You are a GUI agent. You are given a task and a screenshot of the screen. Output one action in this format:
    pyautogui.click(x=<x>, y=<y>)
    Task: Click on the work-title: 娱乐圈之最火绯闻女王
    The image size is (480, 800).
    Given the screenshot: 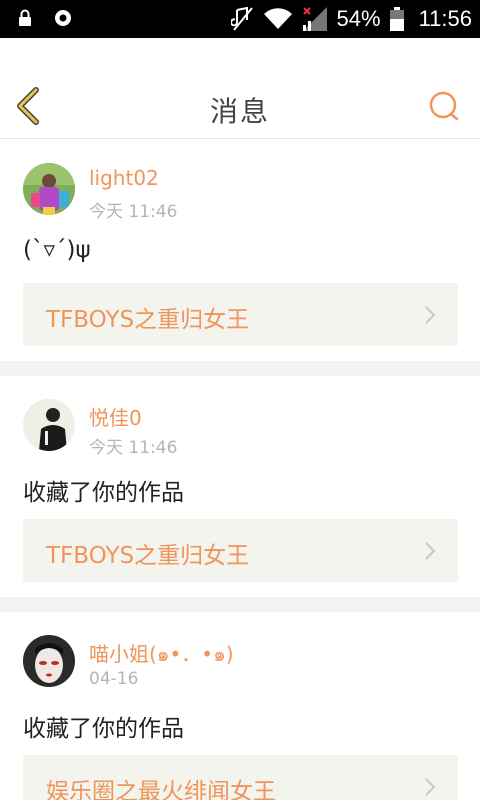 What is the action you would take?
    pyautogui.click(x=161, y=789)
    